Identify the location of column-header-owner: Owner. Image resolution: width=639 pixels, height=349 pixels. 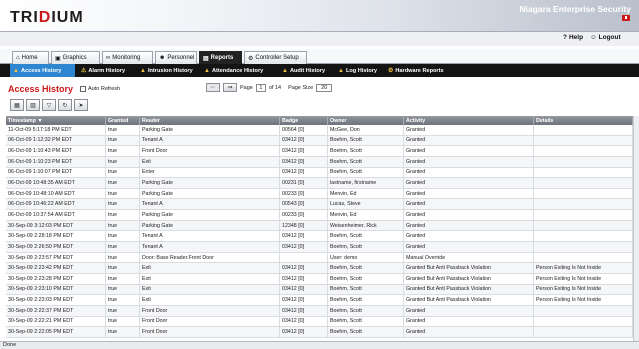
(366, 121).